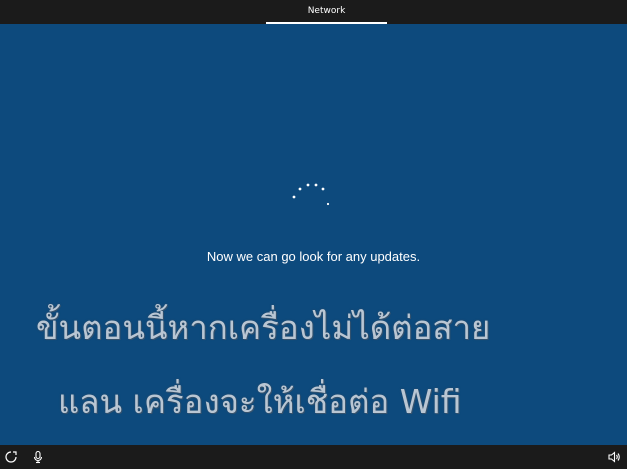  What do you see at coordinates (263, 327) in the screenshot?
I see `caption-line-1: ขั้นตอนนี้หากเครื่องไม่ได้ต่อสาย` at bounding box center [263, 327].